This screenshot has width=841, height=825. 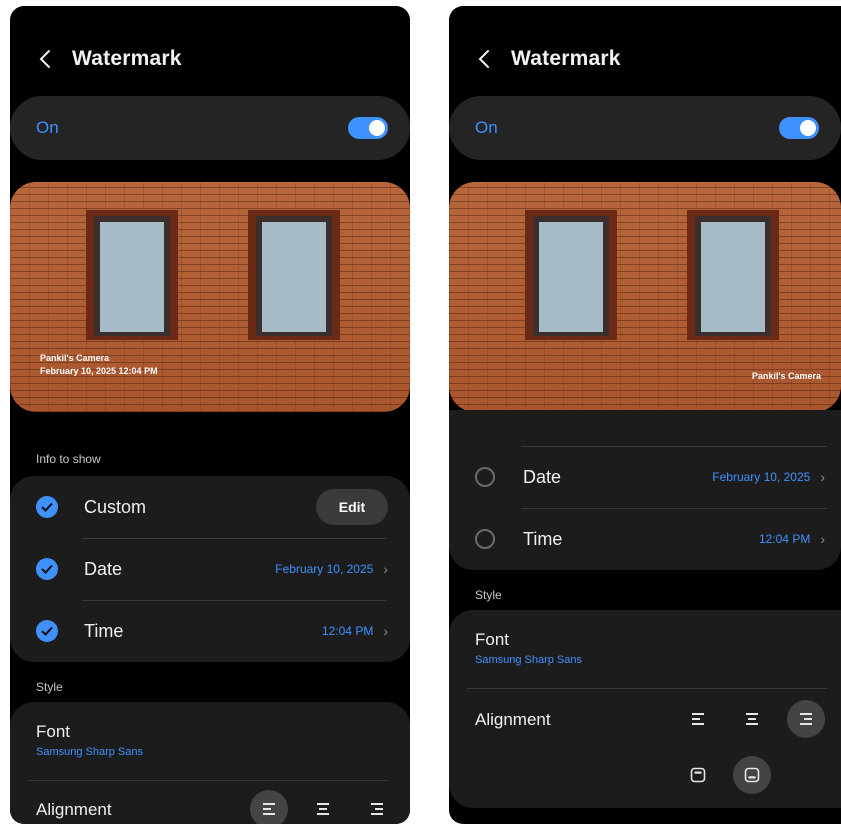 What do you see at coordinates (115, 506) in the screenshot?
I see `row-label: Custom` at bounding box center [115, 506].